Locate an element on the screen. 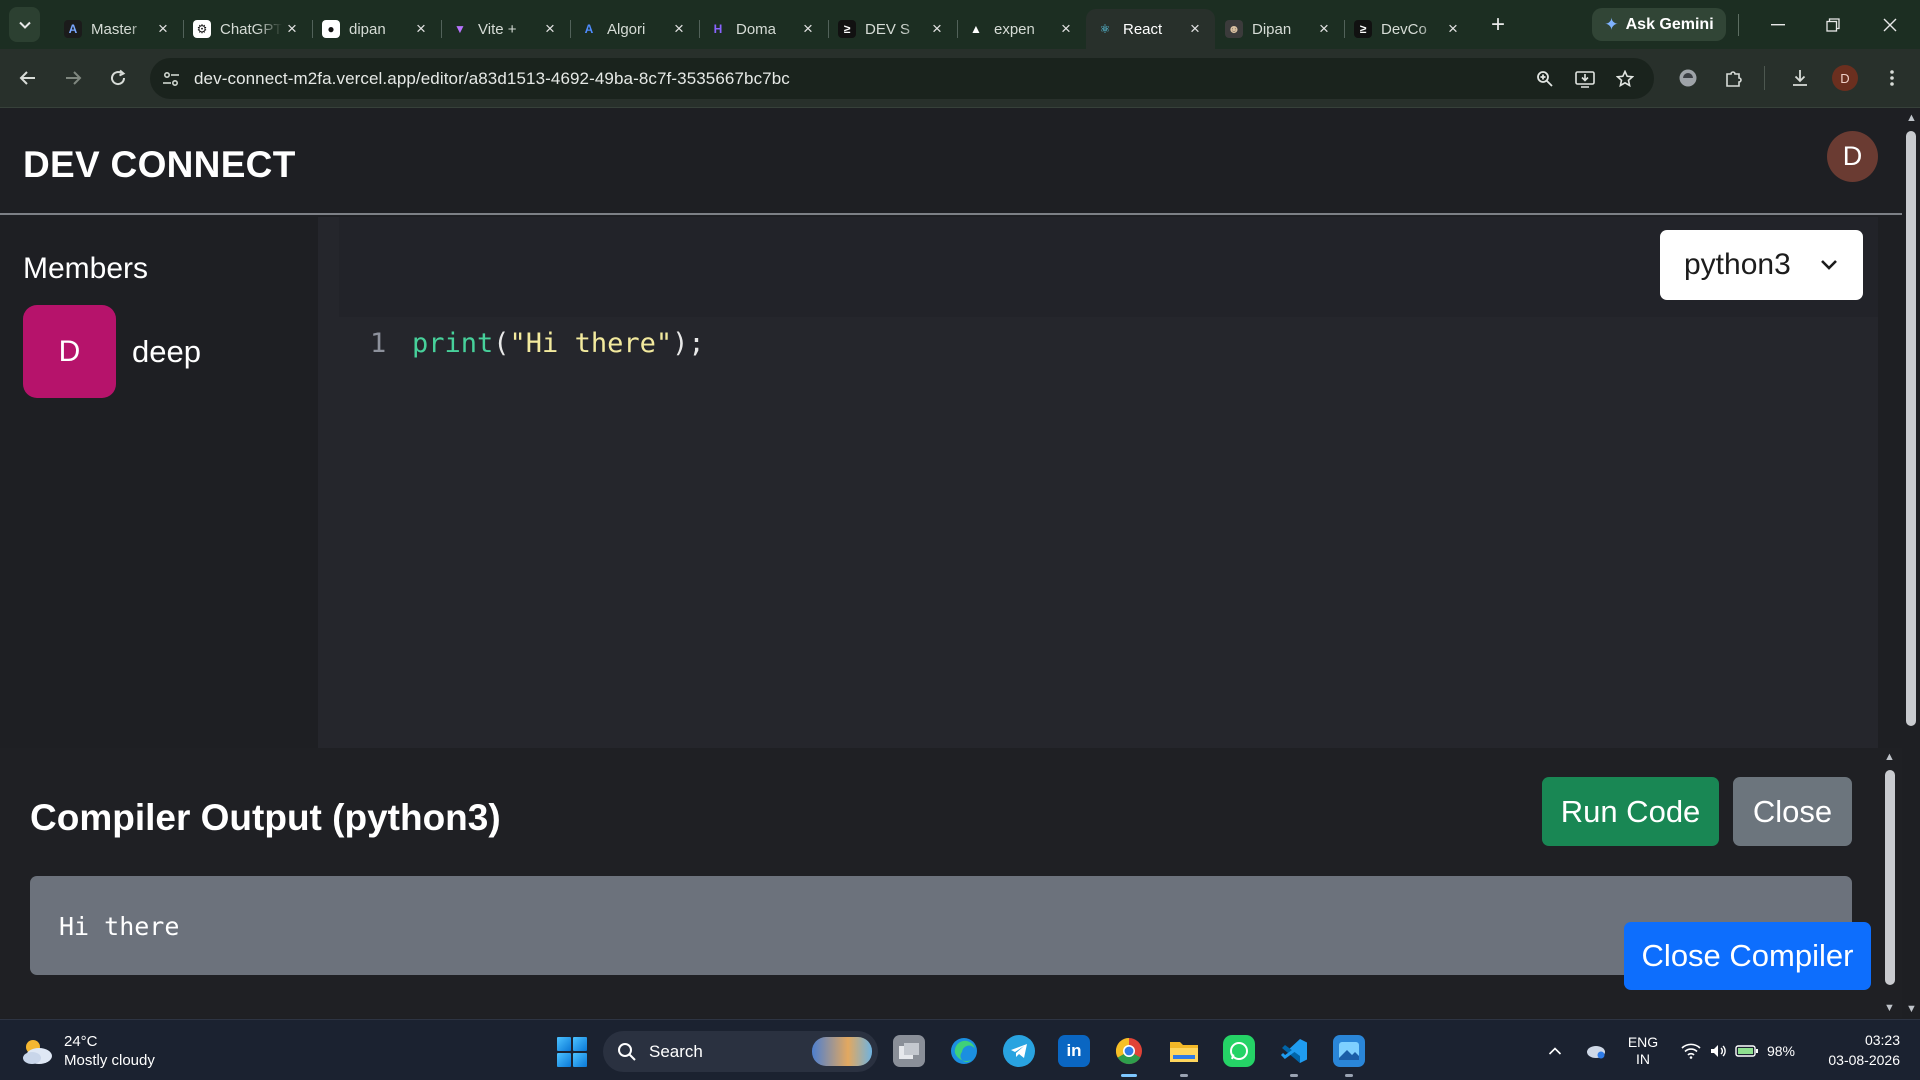 The height and width of the screenshot is (1080, 1920). compiler-scrollbar: ▲ ▼ is located at coordinates (1890, 883).